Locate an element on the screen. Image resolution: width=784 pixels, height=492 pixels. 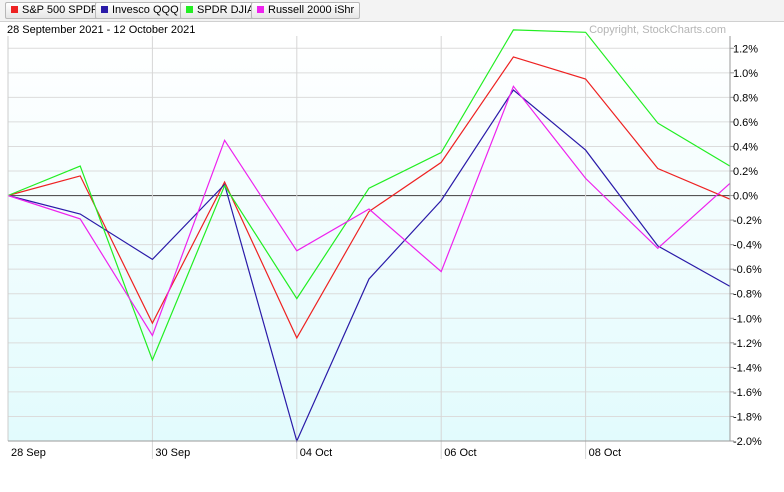
x-axis: 28 Sep 30 Sep 04 Oct 06 Oct 08 Oct is located at coordinates (369, 449).